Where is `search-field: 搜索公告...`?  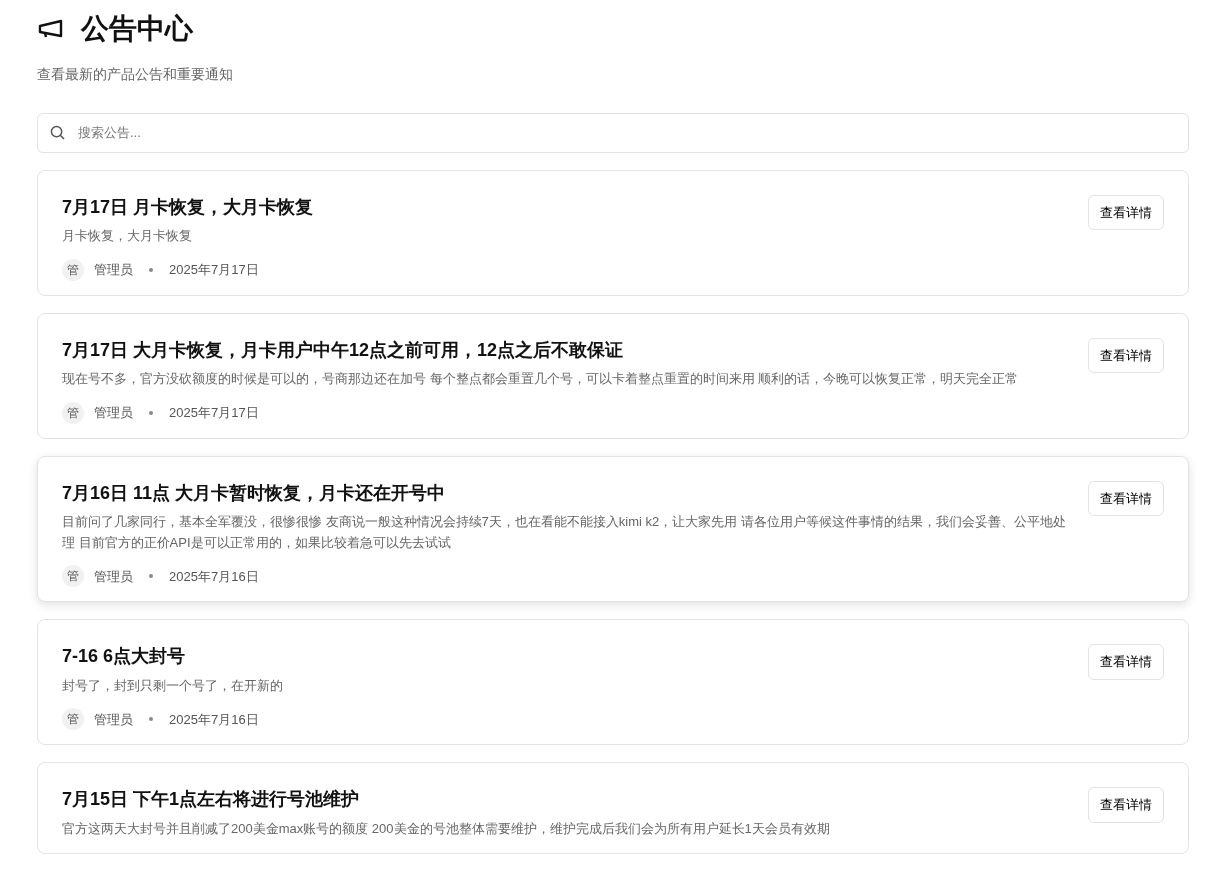 search-field: 搜索公告... is located at coordinates (613, 132).